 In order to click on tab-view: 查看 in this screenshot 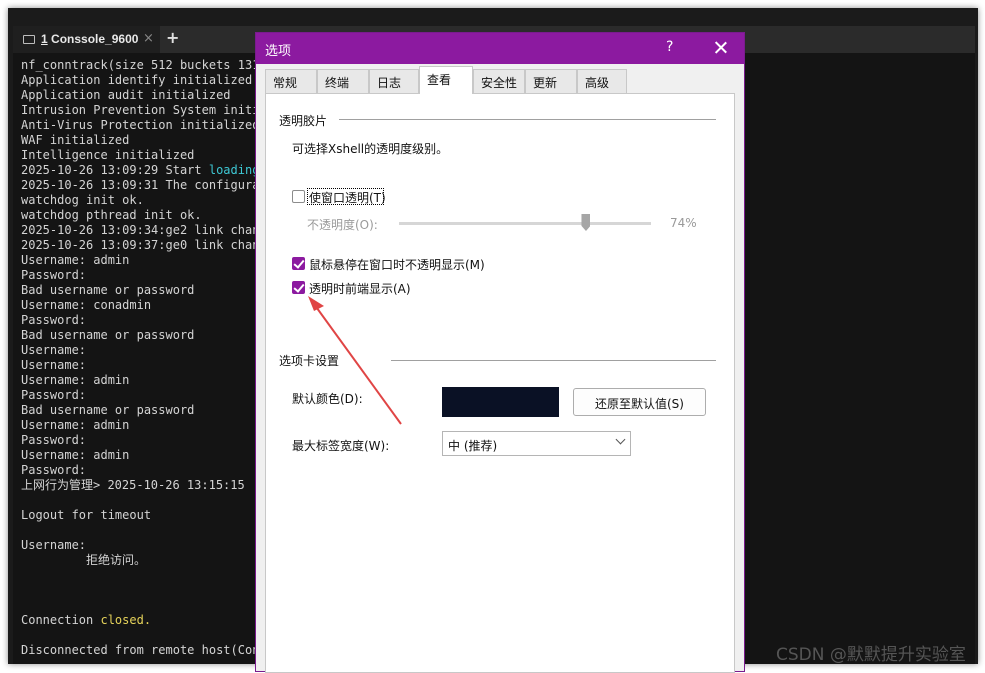, I will do `click(446, 80)`.